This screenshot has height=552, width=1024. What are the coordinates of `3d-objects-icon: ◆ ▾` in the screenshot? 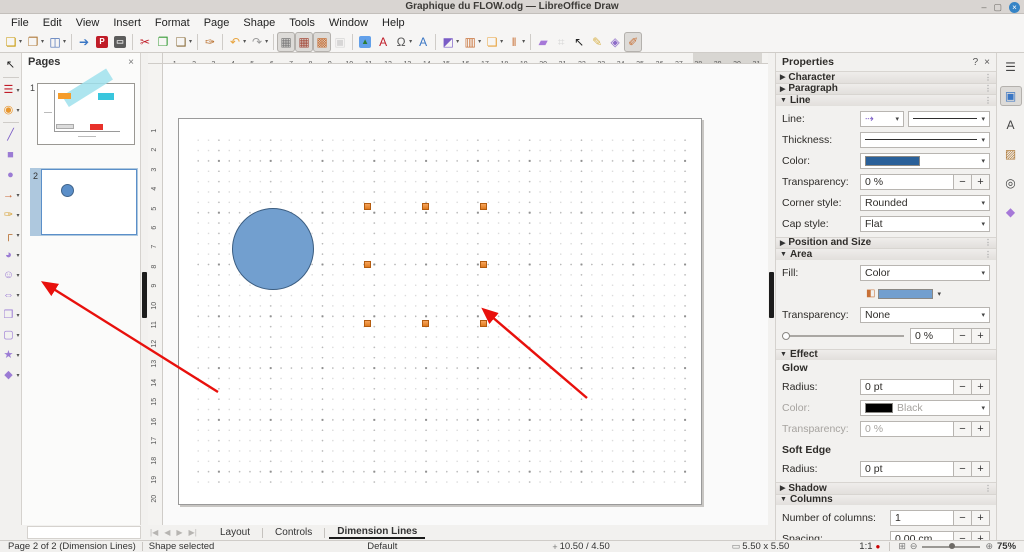 It's located at (11, 375).